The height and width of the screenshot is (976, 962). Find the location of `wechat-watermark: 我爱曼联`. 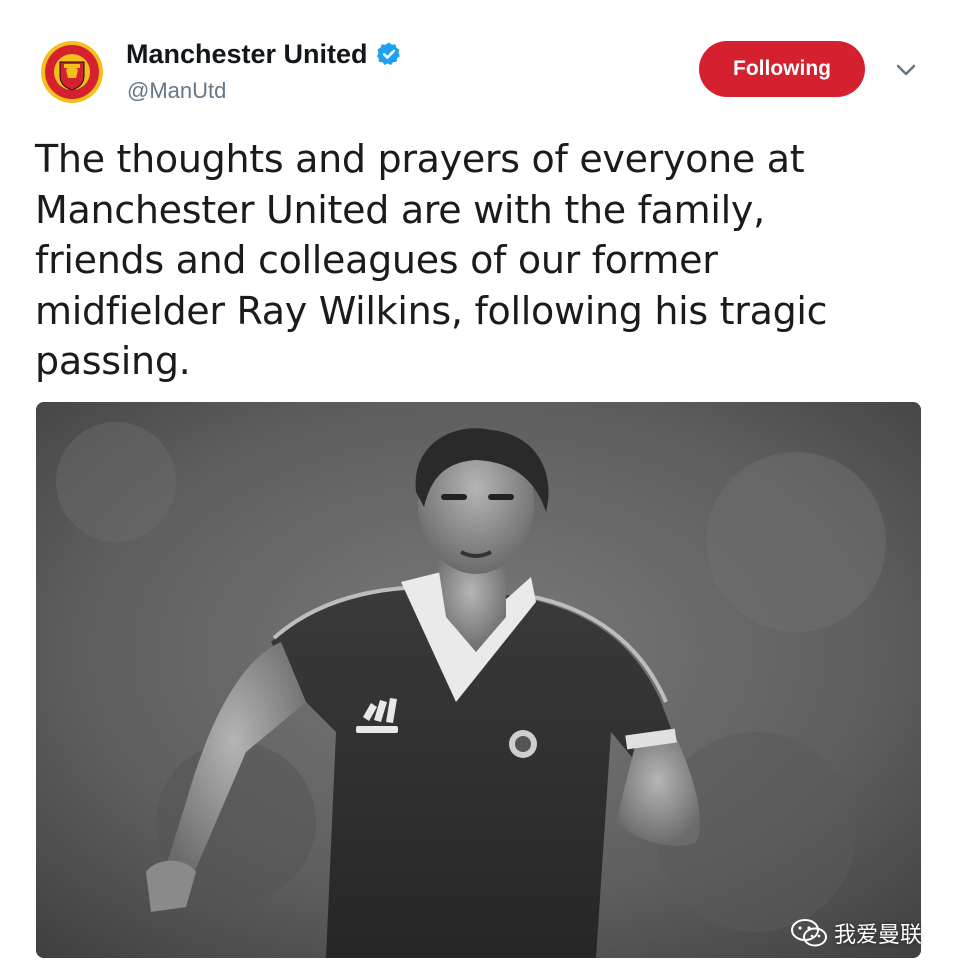

wechat-watermark: 我爱曼联 is located at coordinates (856, 933).